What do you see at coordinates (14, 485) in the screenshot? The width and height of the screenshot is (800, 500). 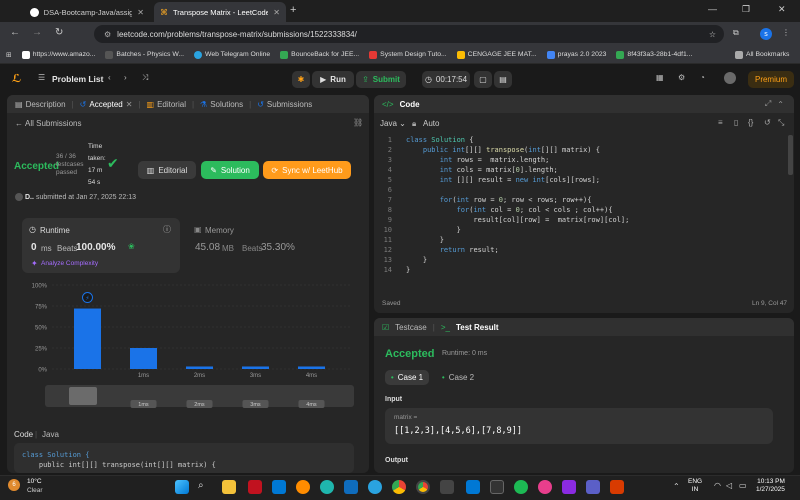 I see `weather-icon: 6` at bounding box center [14, 485].